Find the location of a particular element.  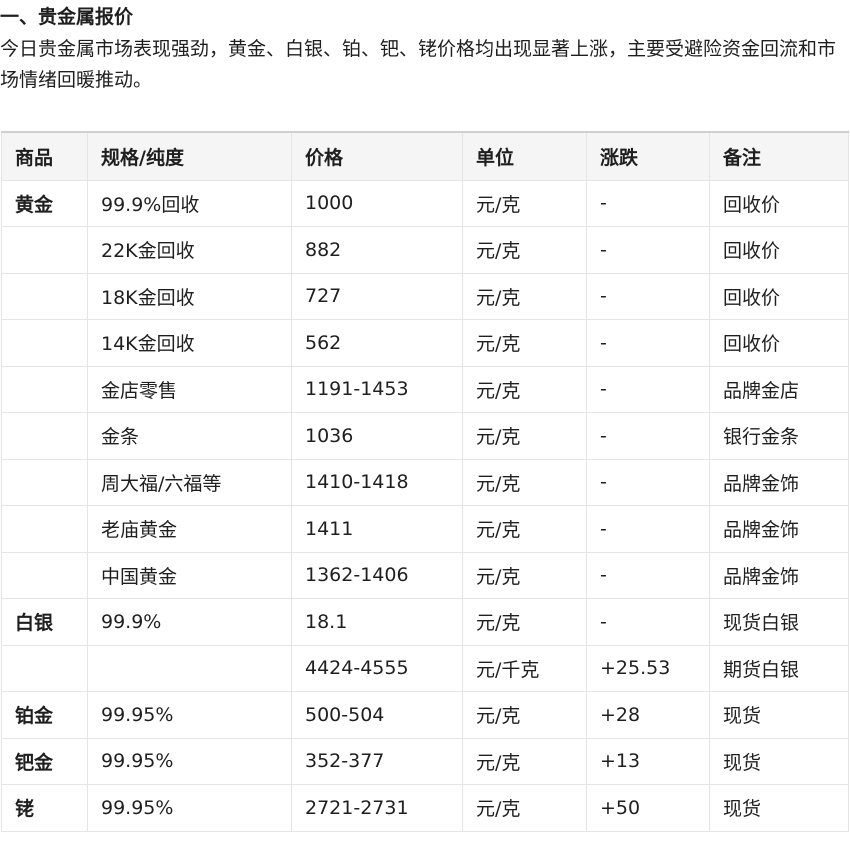

table-row: 白银 99.9% 18.1 元/克 - 现货白银 is located at coordinates (425, 622).